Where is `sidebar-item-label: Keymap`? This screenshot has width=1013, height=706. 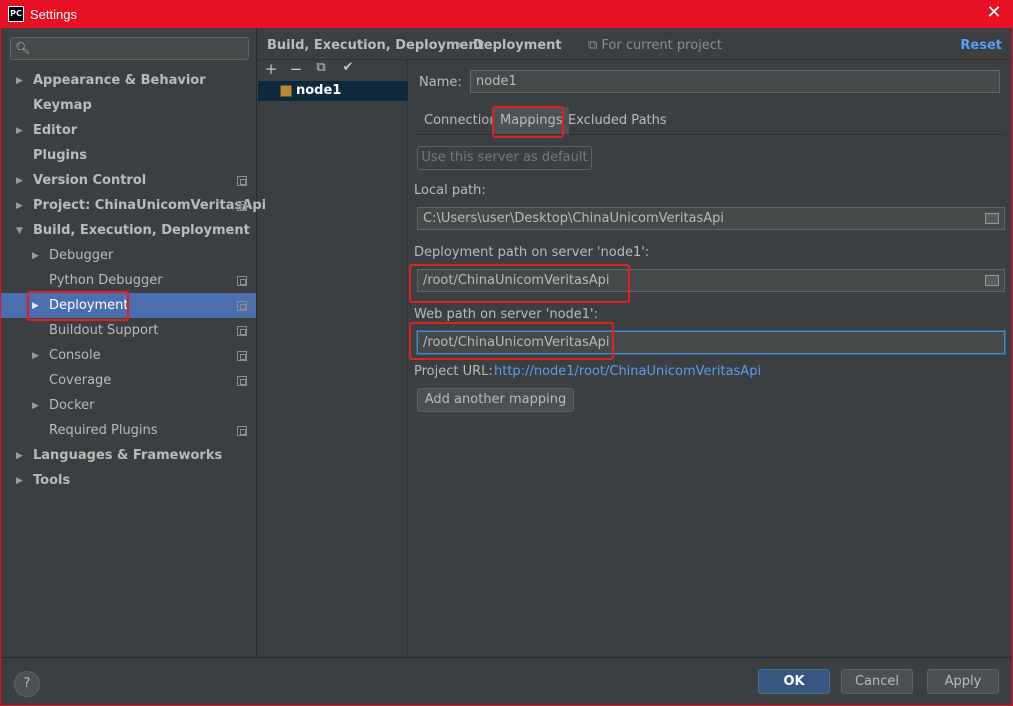 sidebar-item-label: Keymap is located at coordinates (62, 105).